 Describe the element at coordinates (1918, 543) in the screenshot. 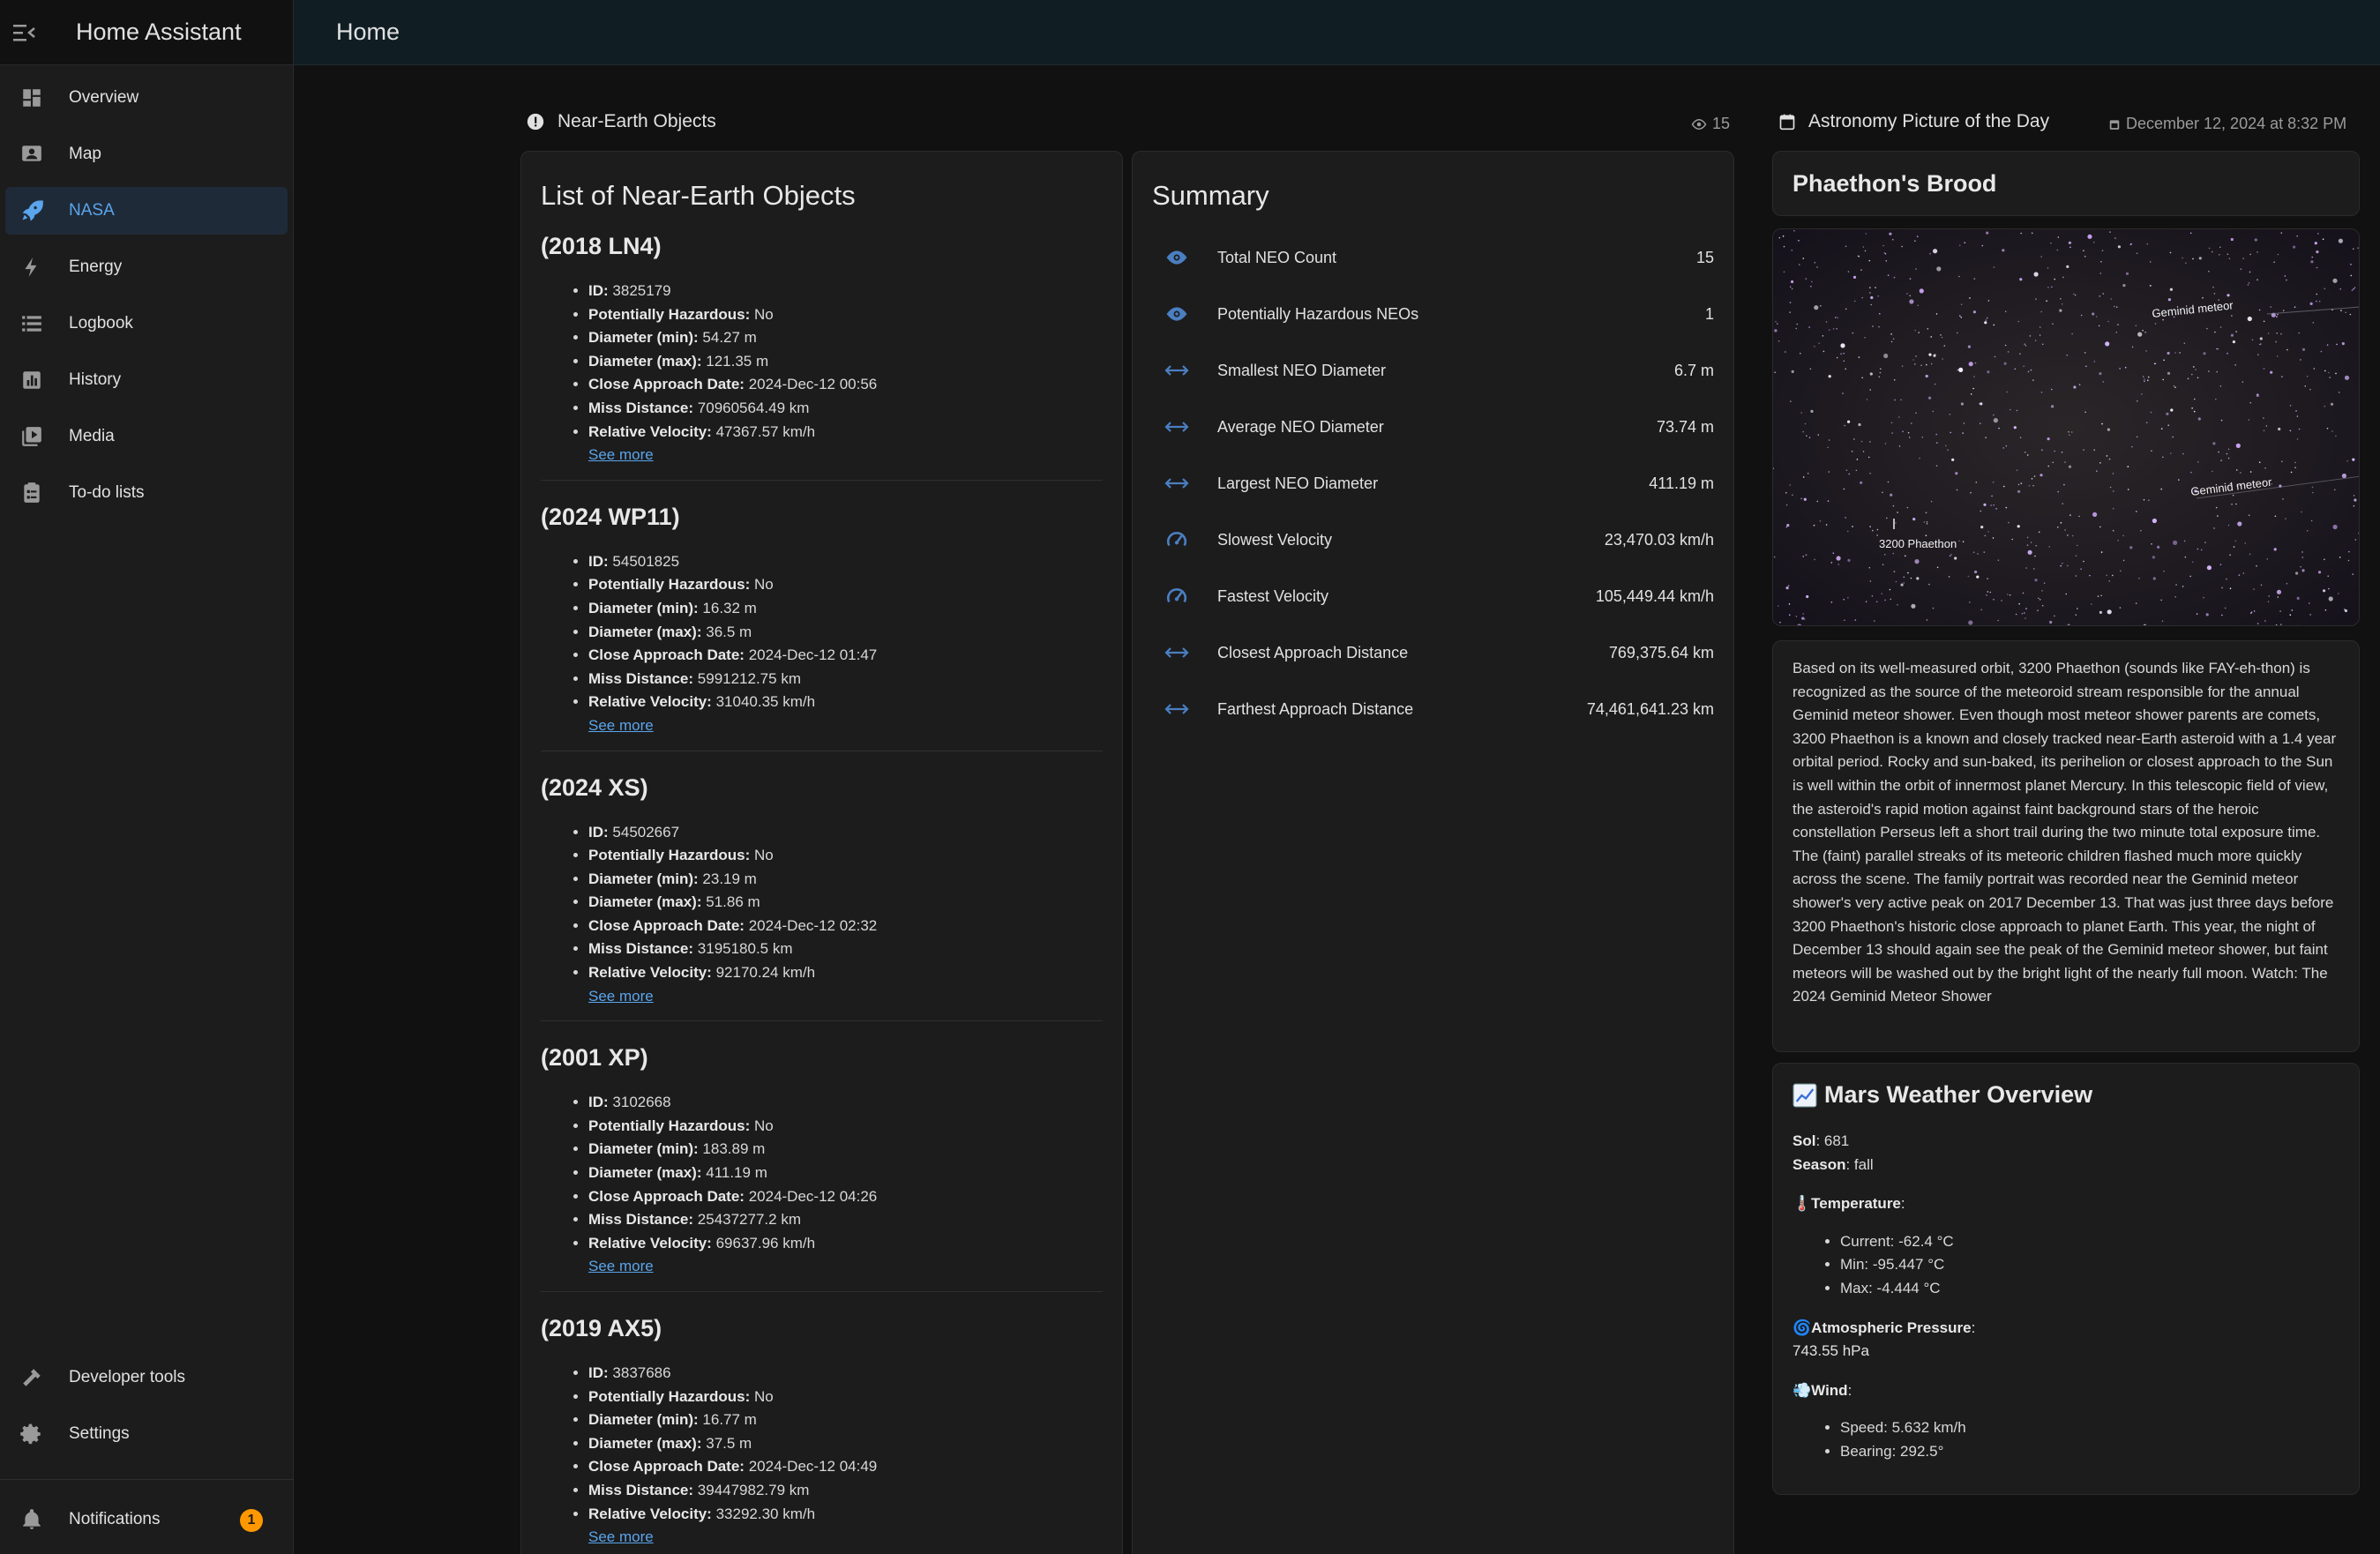

I see `image-label-phaethon: 3200 Phaethon` at that location.